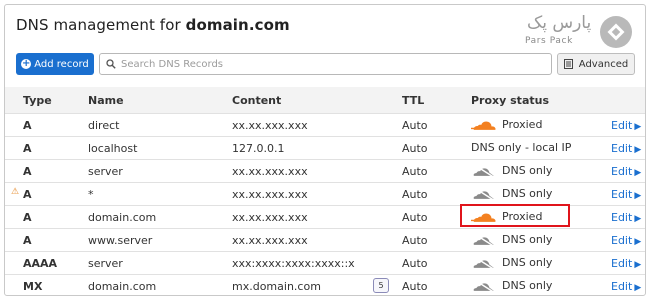  I want to click on record-name: direct, so click(104, 125).